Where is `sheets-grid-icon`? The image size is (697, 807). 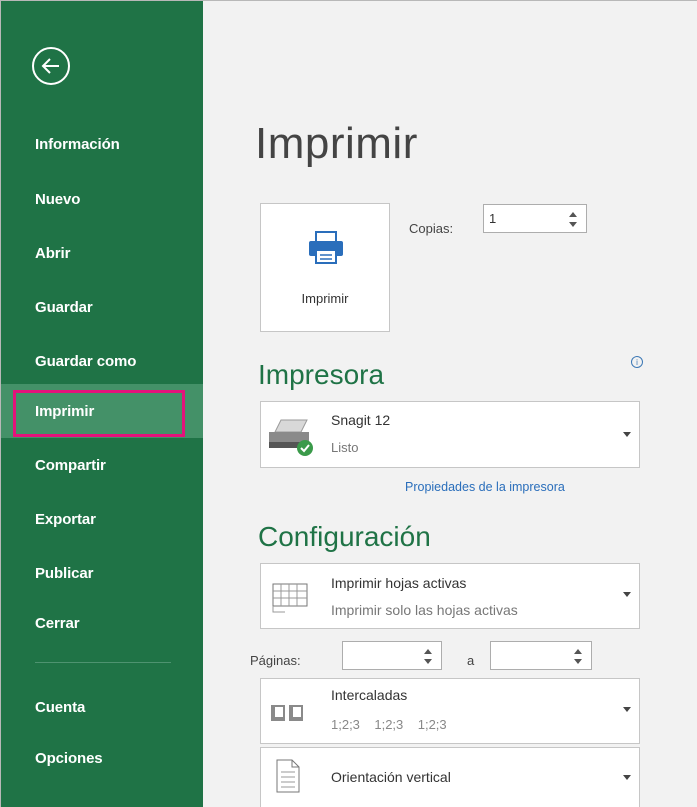
sheets-grid-icon is located at coordinates (290, 598).